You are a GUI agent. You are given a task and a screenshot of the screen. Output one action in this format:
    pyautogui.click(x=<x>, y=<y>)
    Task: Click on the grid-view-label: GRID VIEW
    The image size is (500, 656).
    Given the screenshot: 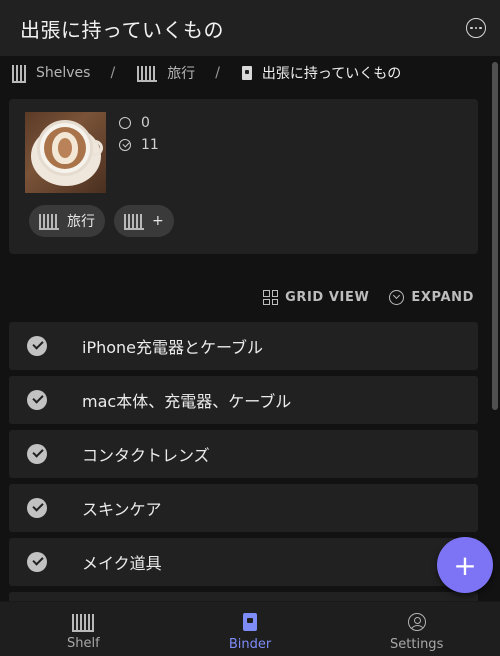 What is the action you would take?
    pyautogui.click(x=327, y=297)
    